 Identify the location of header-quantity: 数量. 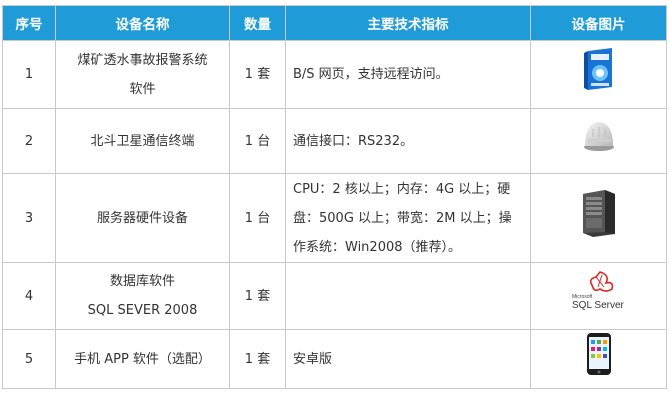
(257, 23).